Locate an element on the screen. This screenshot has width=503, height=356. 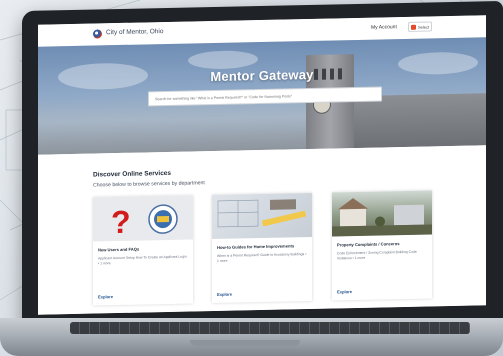
laptop-keyboard is located at coordinates (270, 328).